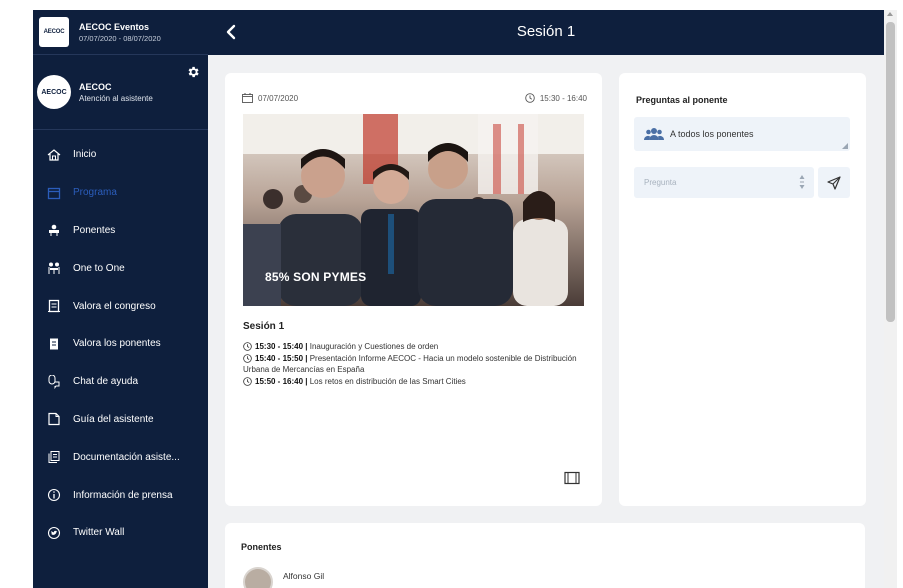 The width and height of the screenshot is (903, 588). What do you see at coordinates (54, 419) in the screenshot?
I see `guide-icon` at bounding box center [54, 419].